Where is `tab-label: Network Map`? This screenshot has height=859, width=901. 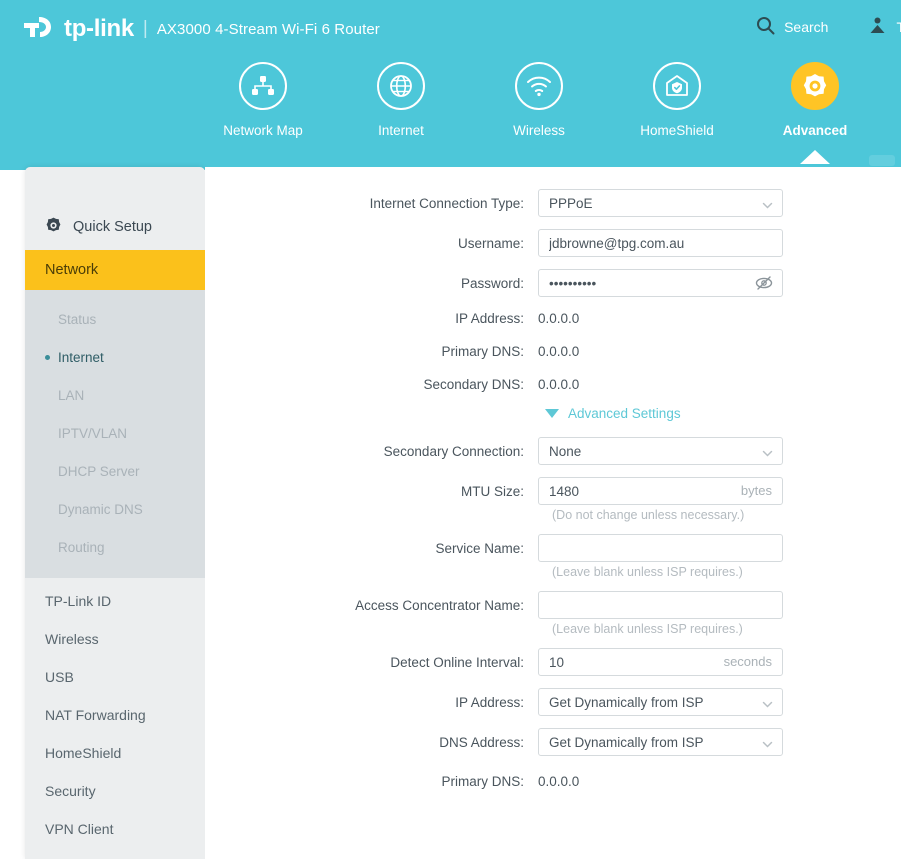
tab-label: Network Map is located at coordinates (263, 130).